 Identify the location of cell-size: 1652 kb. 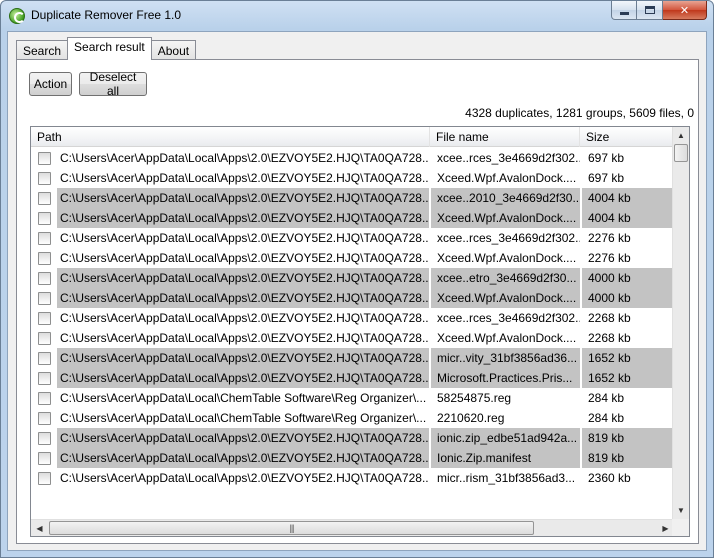
(627, 378).